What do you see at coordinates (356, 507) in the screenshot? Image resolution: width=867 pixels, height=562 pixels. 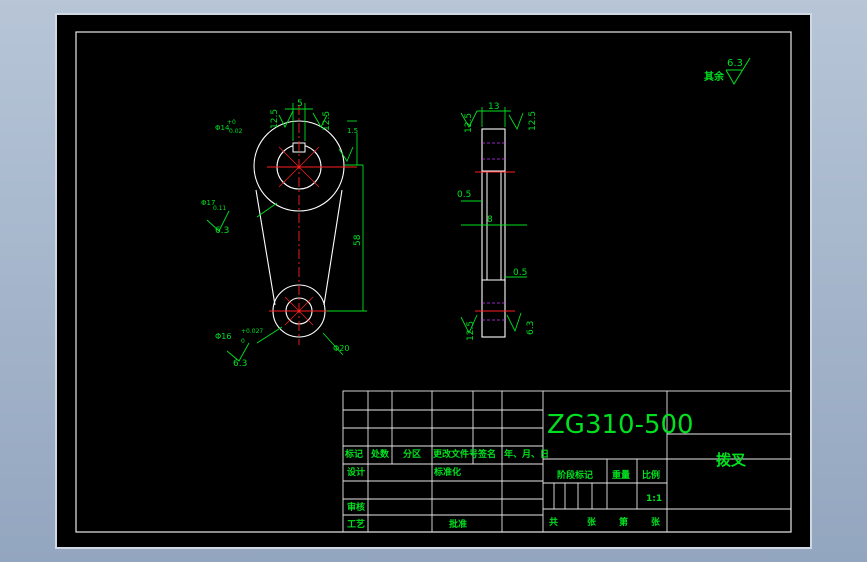 I see `label-review: 审核` at bounding box center [356, 507].